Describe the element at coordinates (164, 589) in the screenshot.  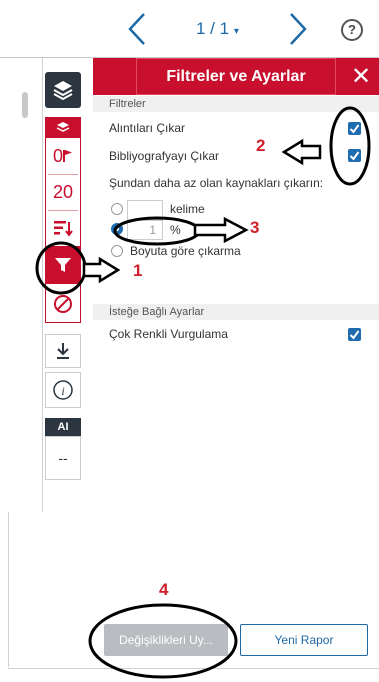
I see `annotation-number-4: 4` at that location.